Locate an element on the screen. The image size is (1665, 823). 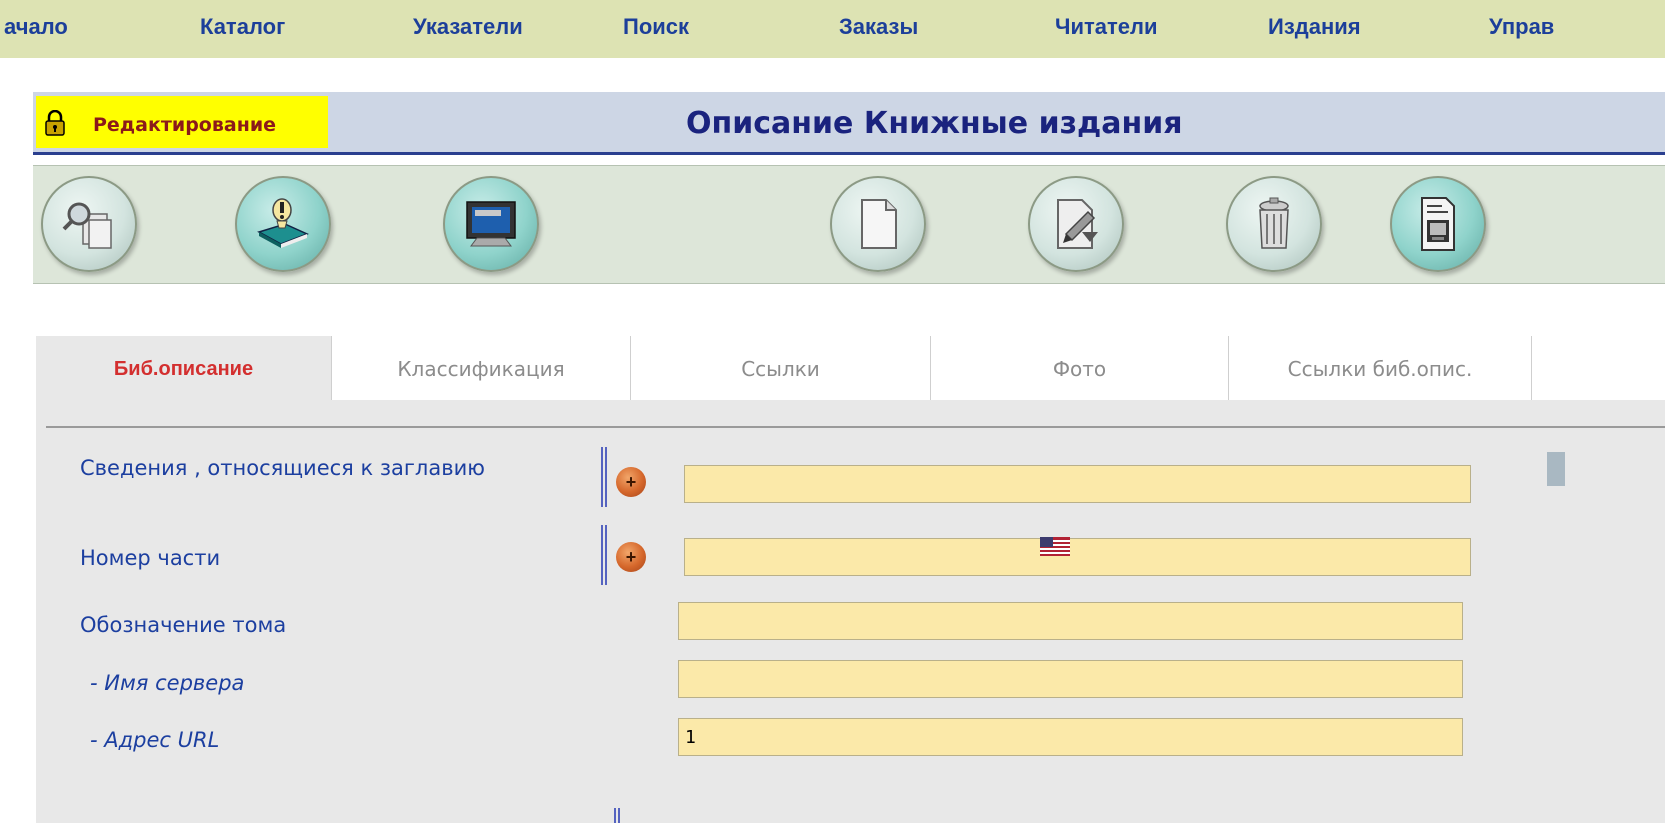
book-info-button is located at coordinates (283, 224).